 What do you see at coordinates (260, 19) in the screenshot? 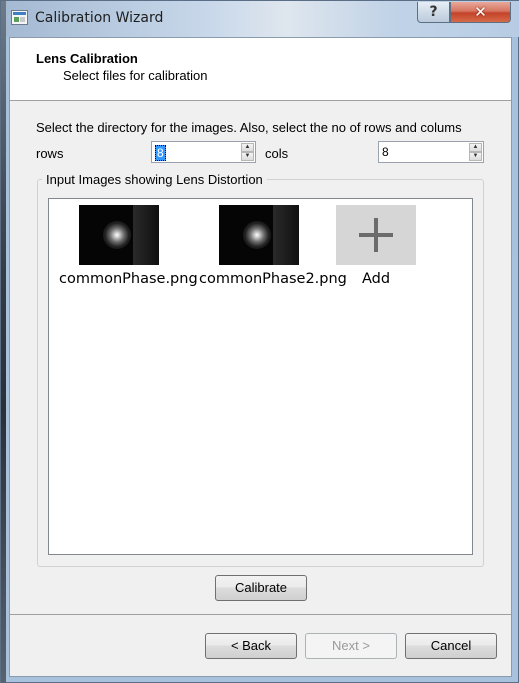
I see `title-bar: Calibration Wizard ? ✕` at bounding box center [260, 19].